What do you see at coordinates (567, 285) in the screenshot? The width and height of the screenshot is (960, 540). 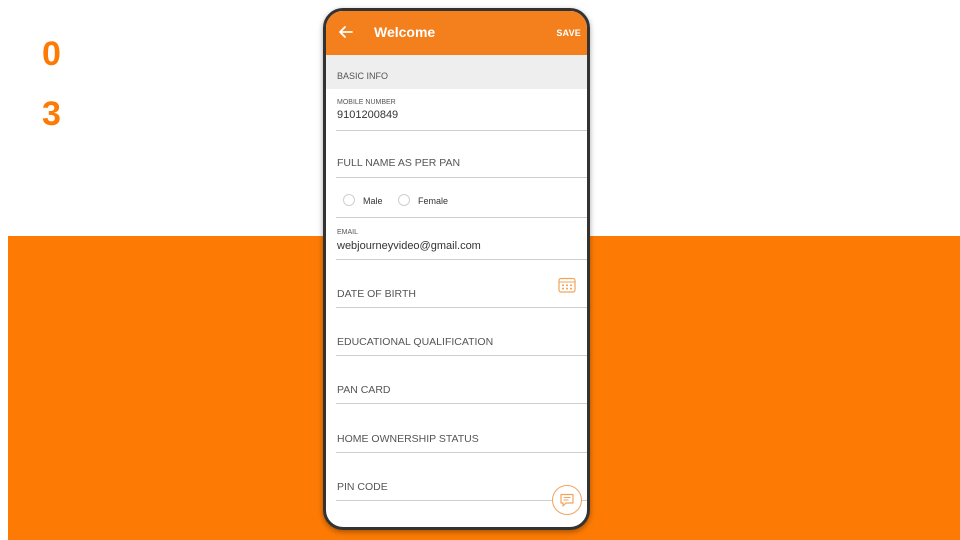 I see `calendar-icon` at bounding box center [567, 285].